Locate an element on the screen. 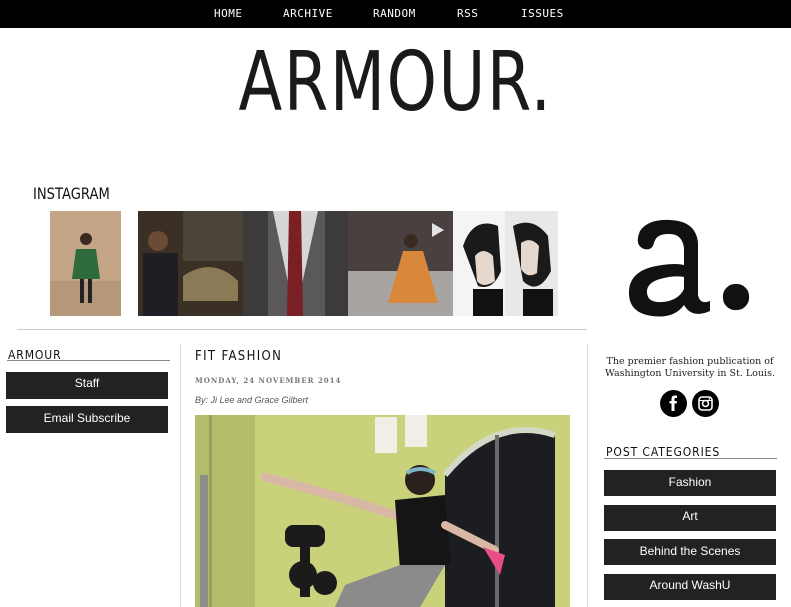 This screenshot has height=607, width=791. section-divider is located at coordinates (302, 329).